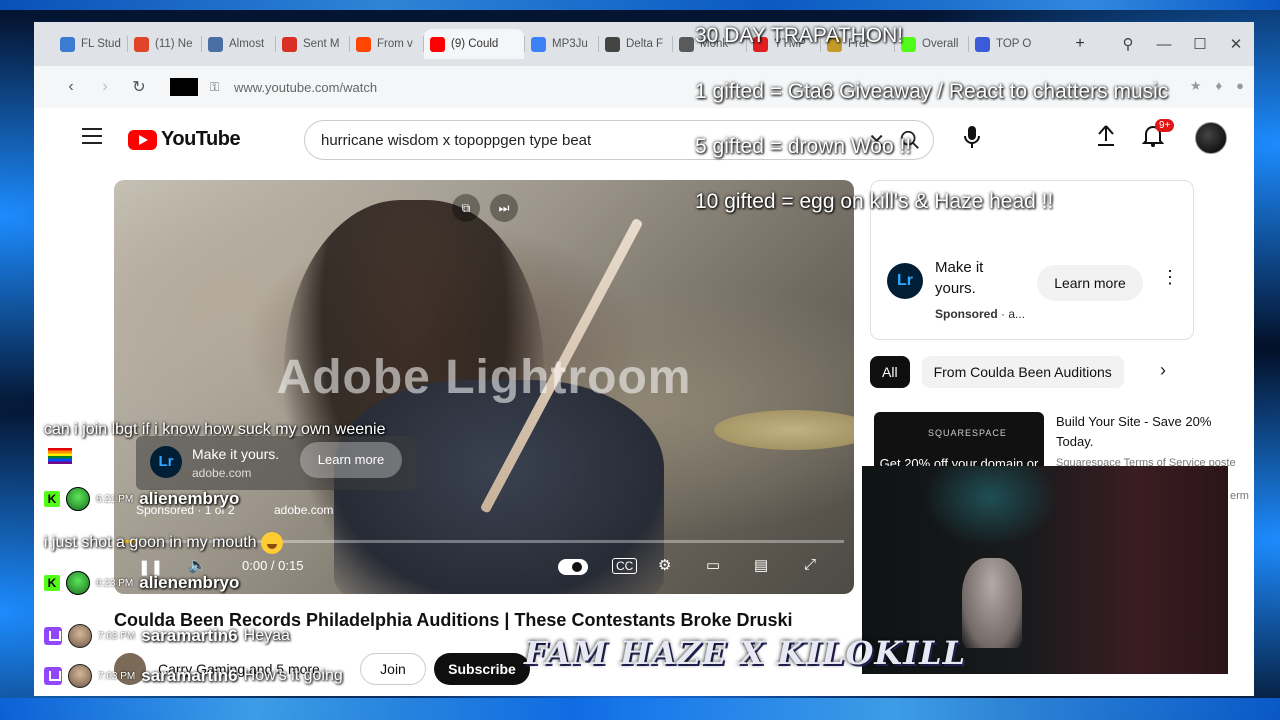 The image size is (1280, 720). What do you see at coordinates (304, 510) in the screenshot?
I see `ad-sponsored-domain: adobe.com` at bounding box center [304, 510].